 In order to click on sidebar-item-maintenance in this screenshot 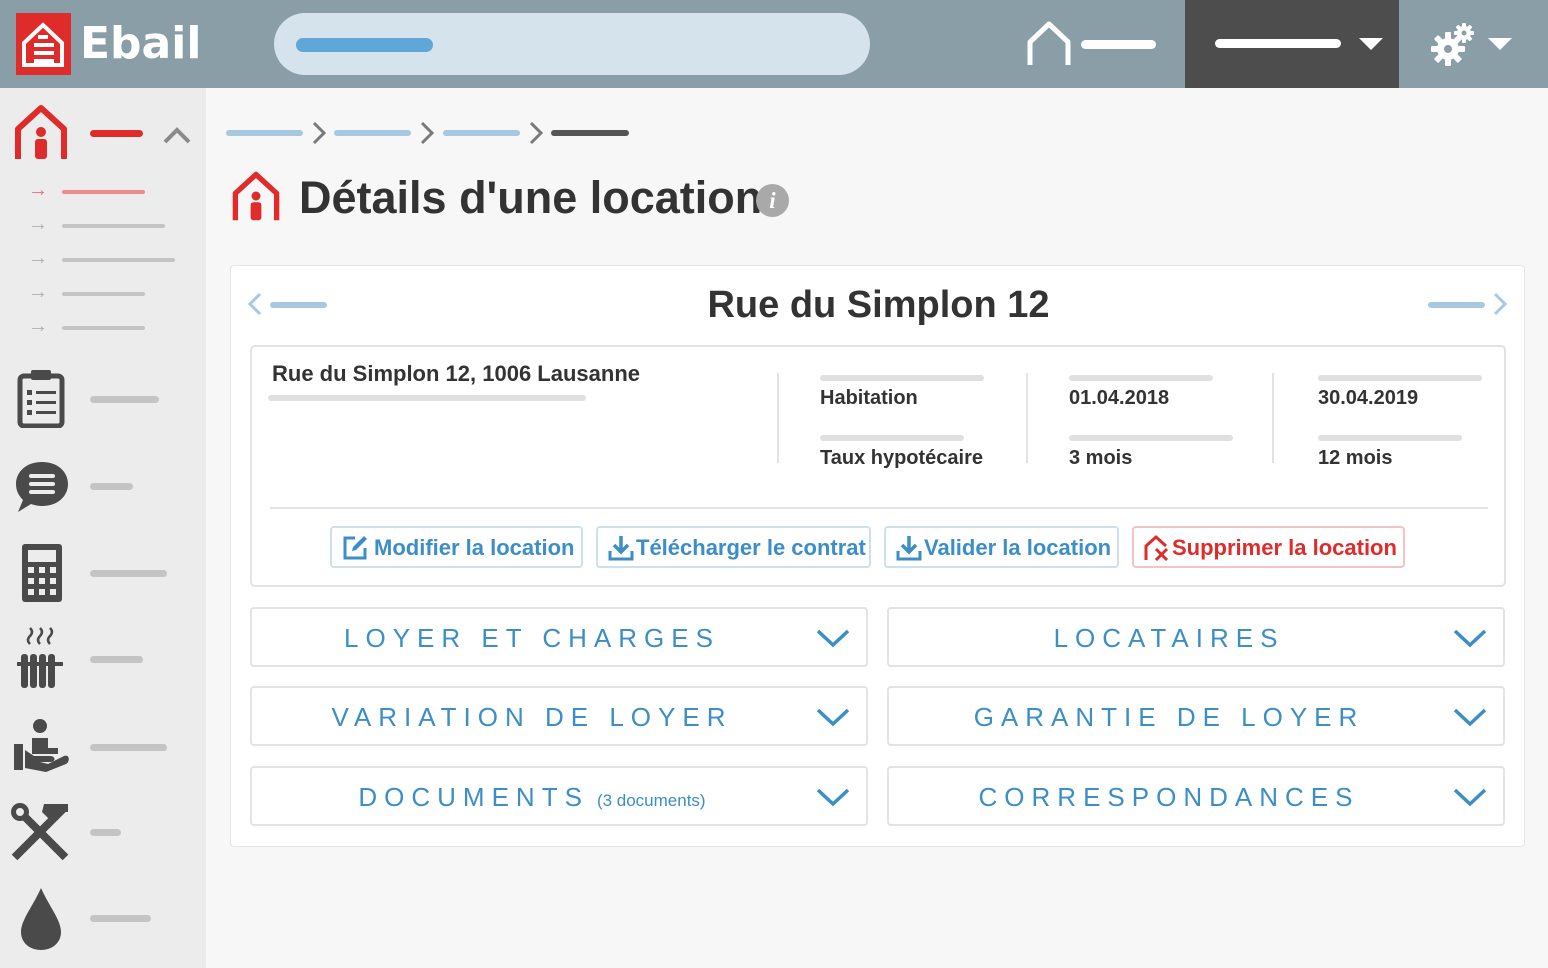, I will do `click(103, 833)`.